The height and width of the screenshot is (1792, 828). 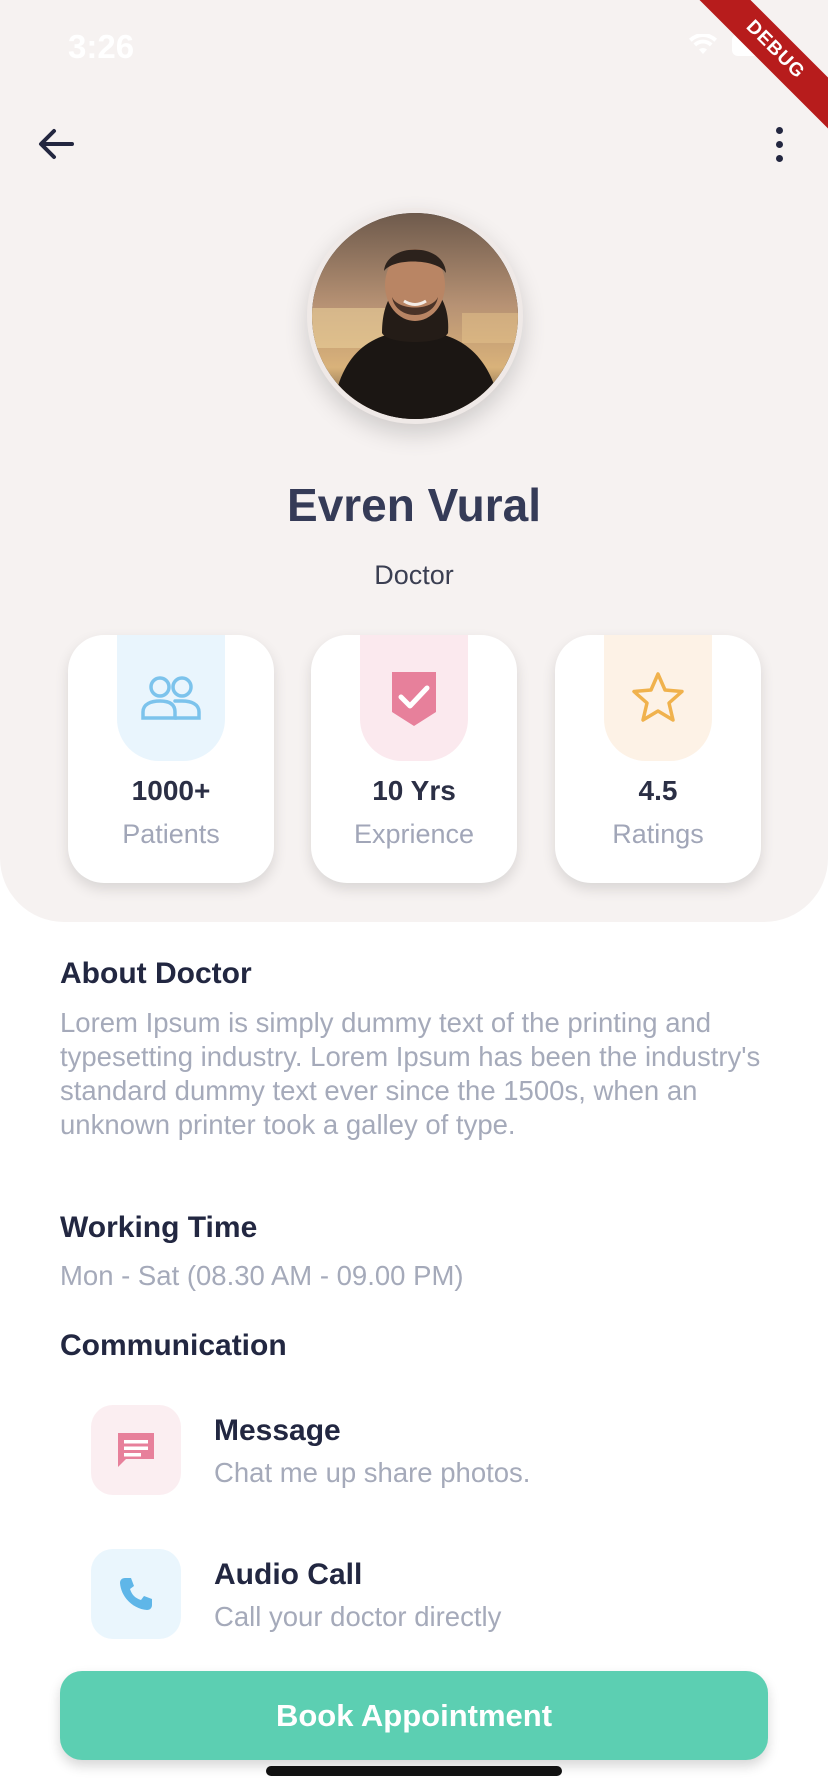 I want to click on status-time: 3:26, so click(x=101, y=46).